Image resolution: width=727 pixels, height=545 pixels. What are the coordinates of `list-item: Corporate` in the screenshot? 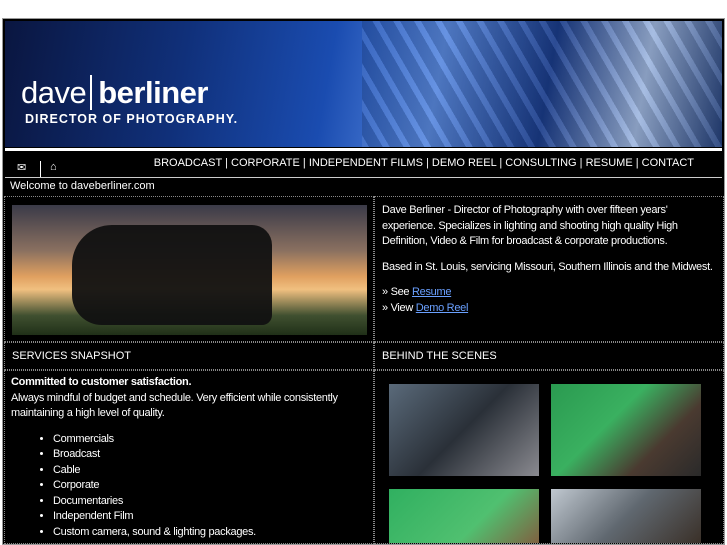 It's located at (213, 486).